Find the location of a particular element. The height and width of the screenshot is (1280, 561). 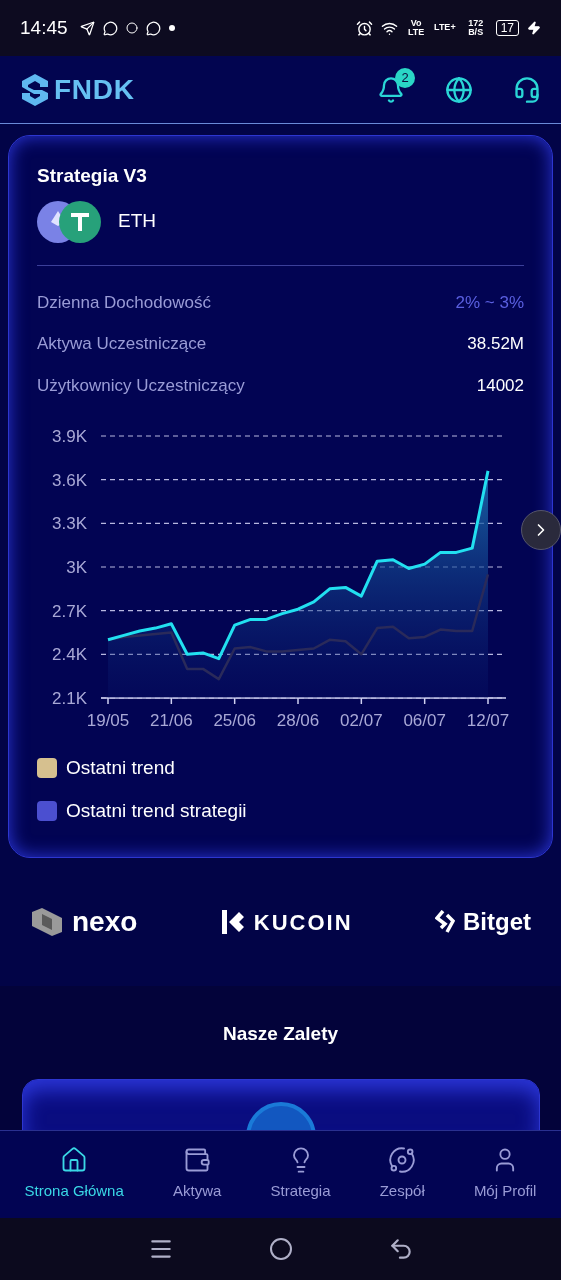

partner-name: nexo is located at coordinates (105, 922).